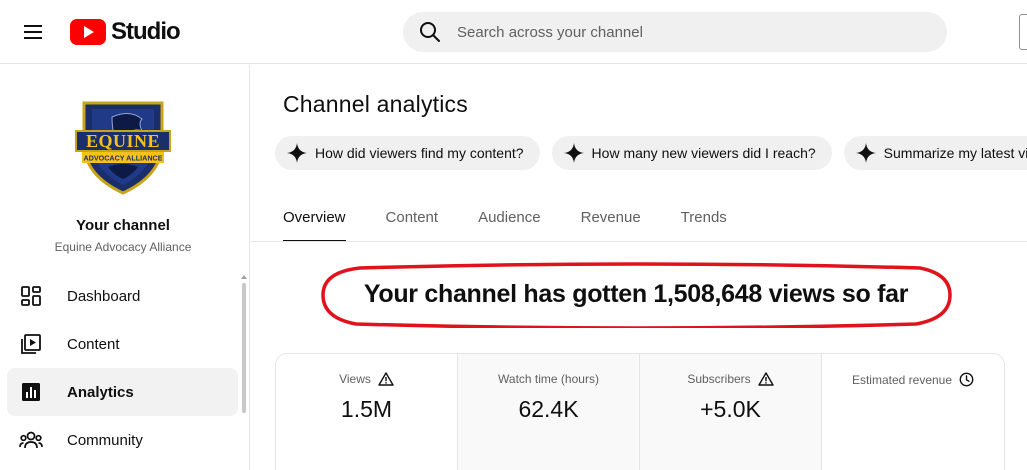  I want to click on sidebar-item-analytics: Analytics, so click(122, 392).